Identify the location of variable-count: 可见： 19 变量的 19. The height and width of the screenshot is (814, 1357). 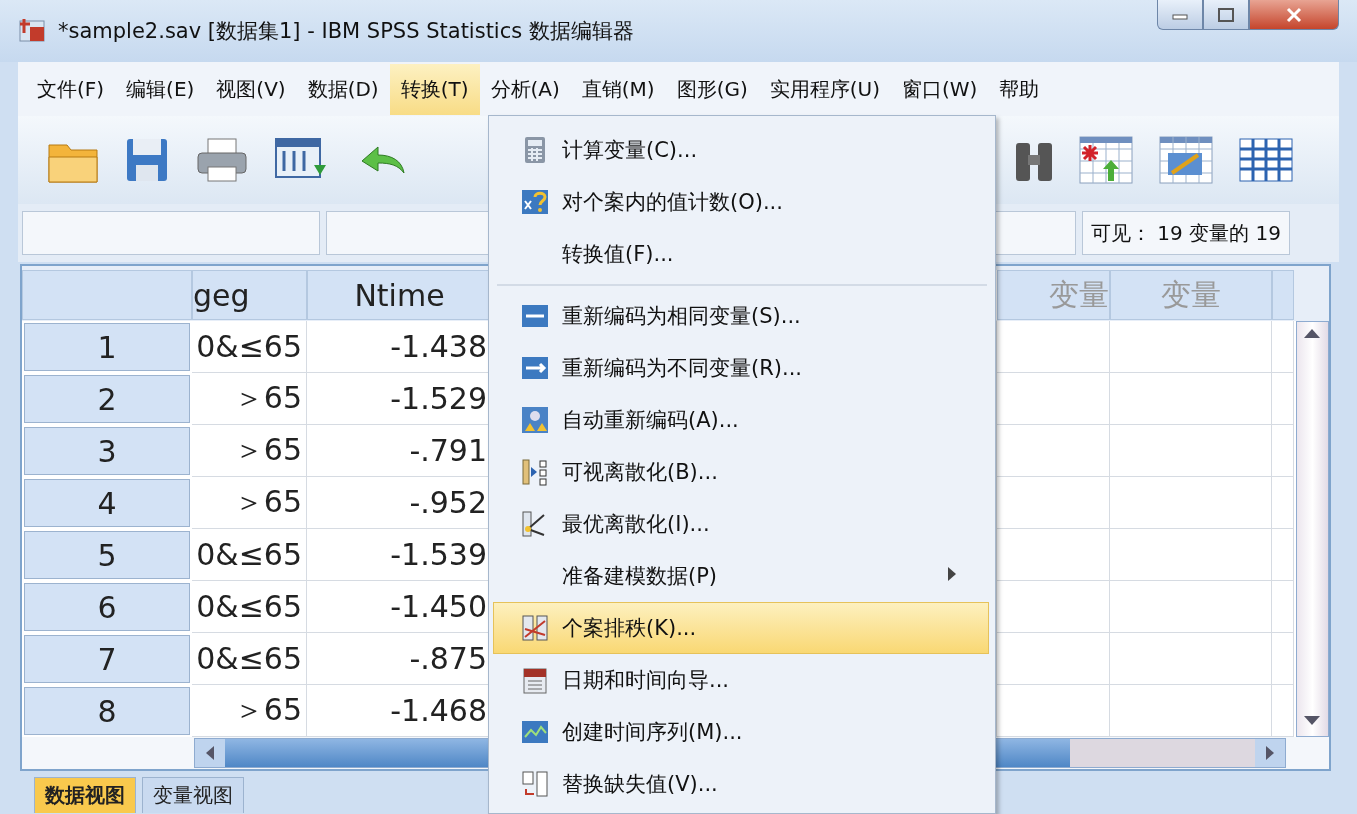
(1186, 233).